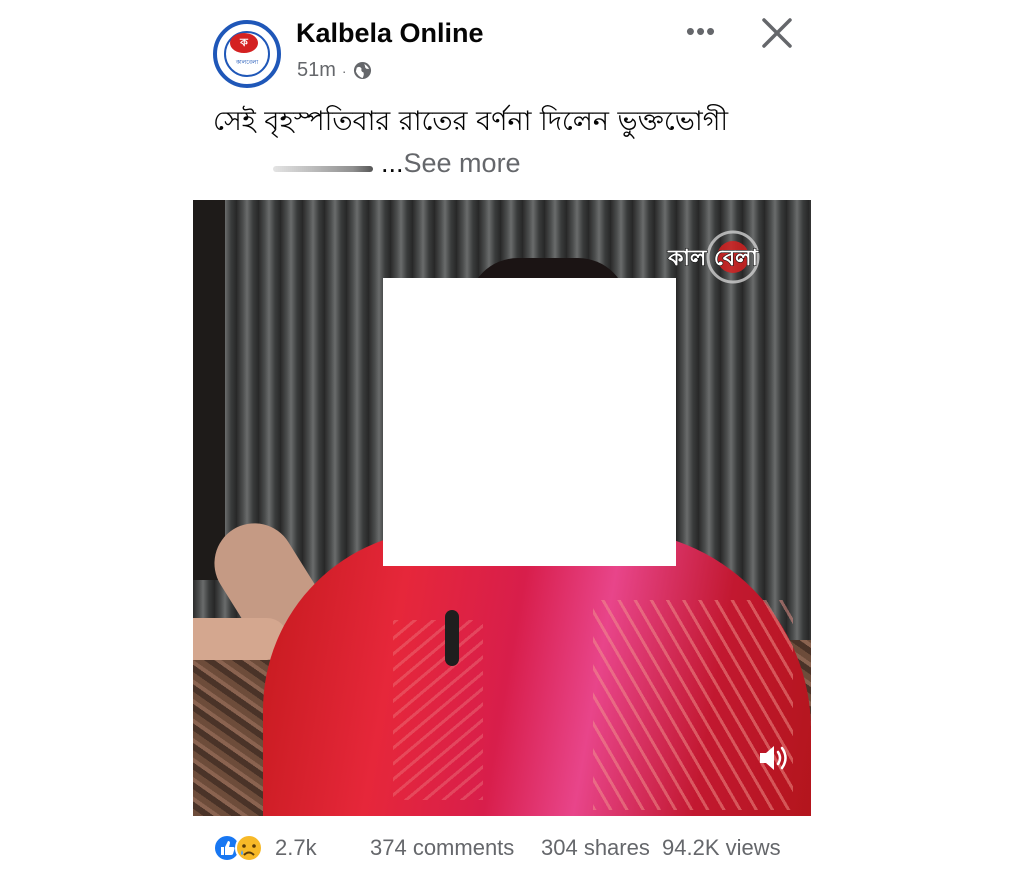 The width and height of the screenshot is (1024, 872). I want to click on reaction-count: 2.7k, so click(296, 848).